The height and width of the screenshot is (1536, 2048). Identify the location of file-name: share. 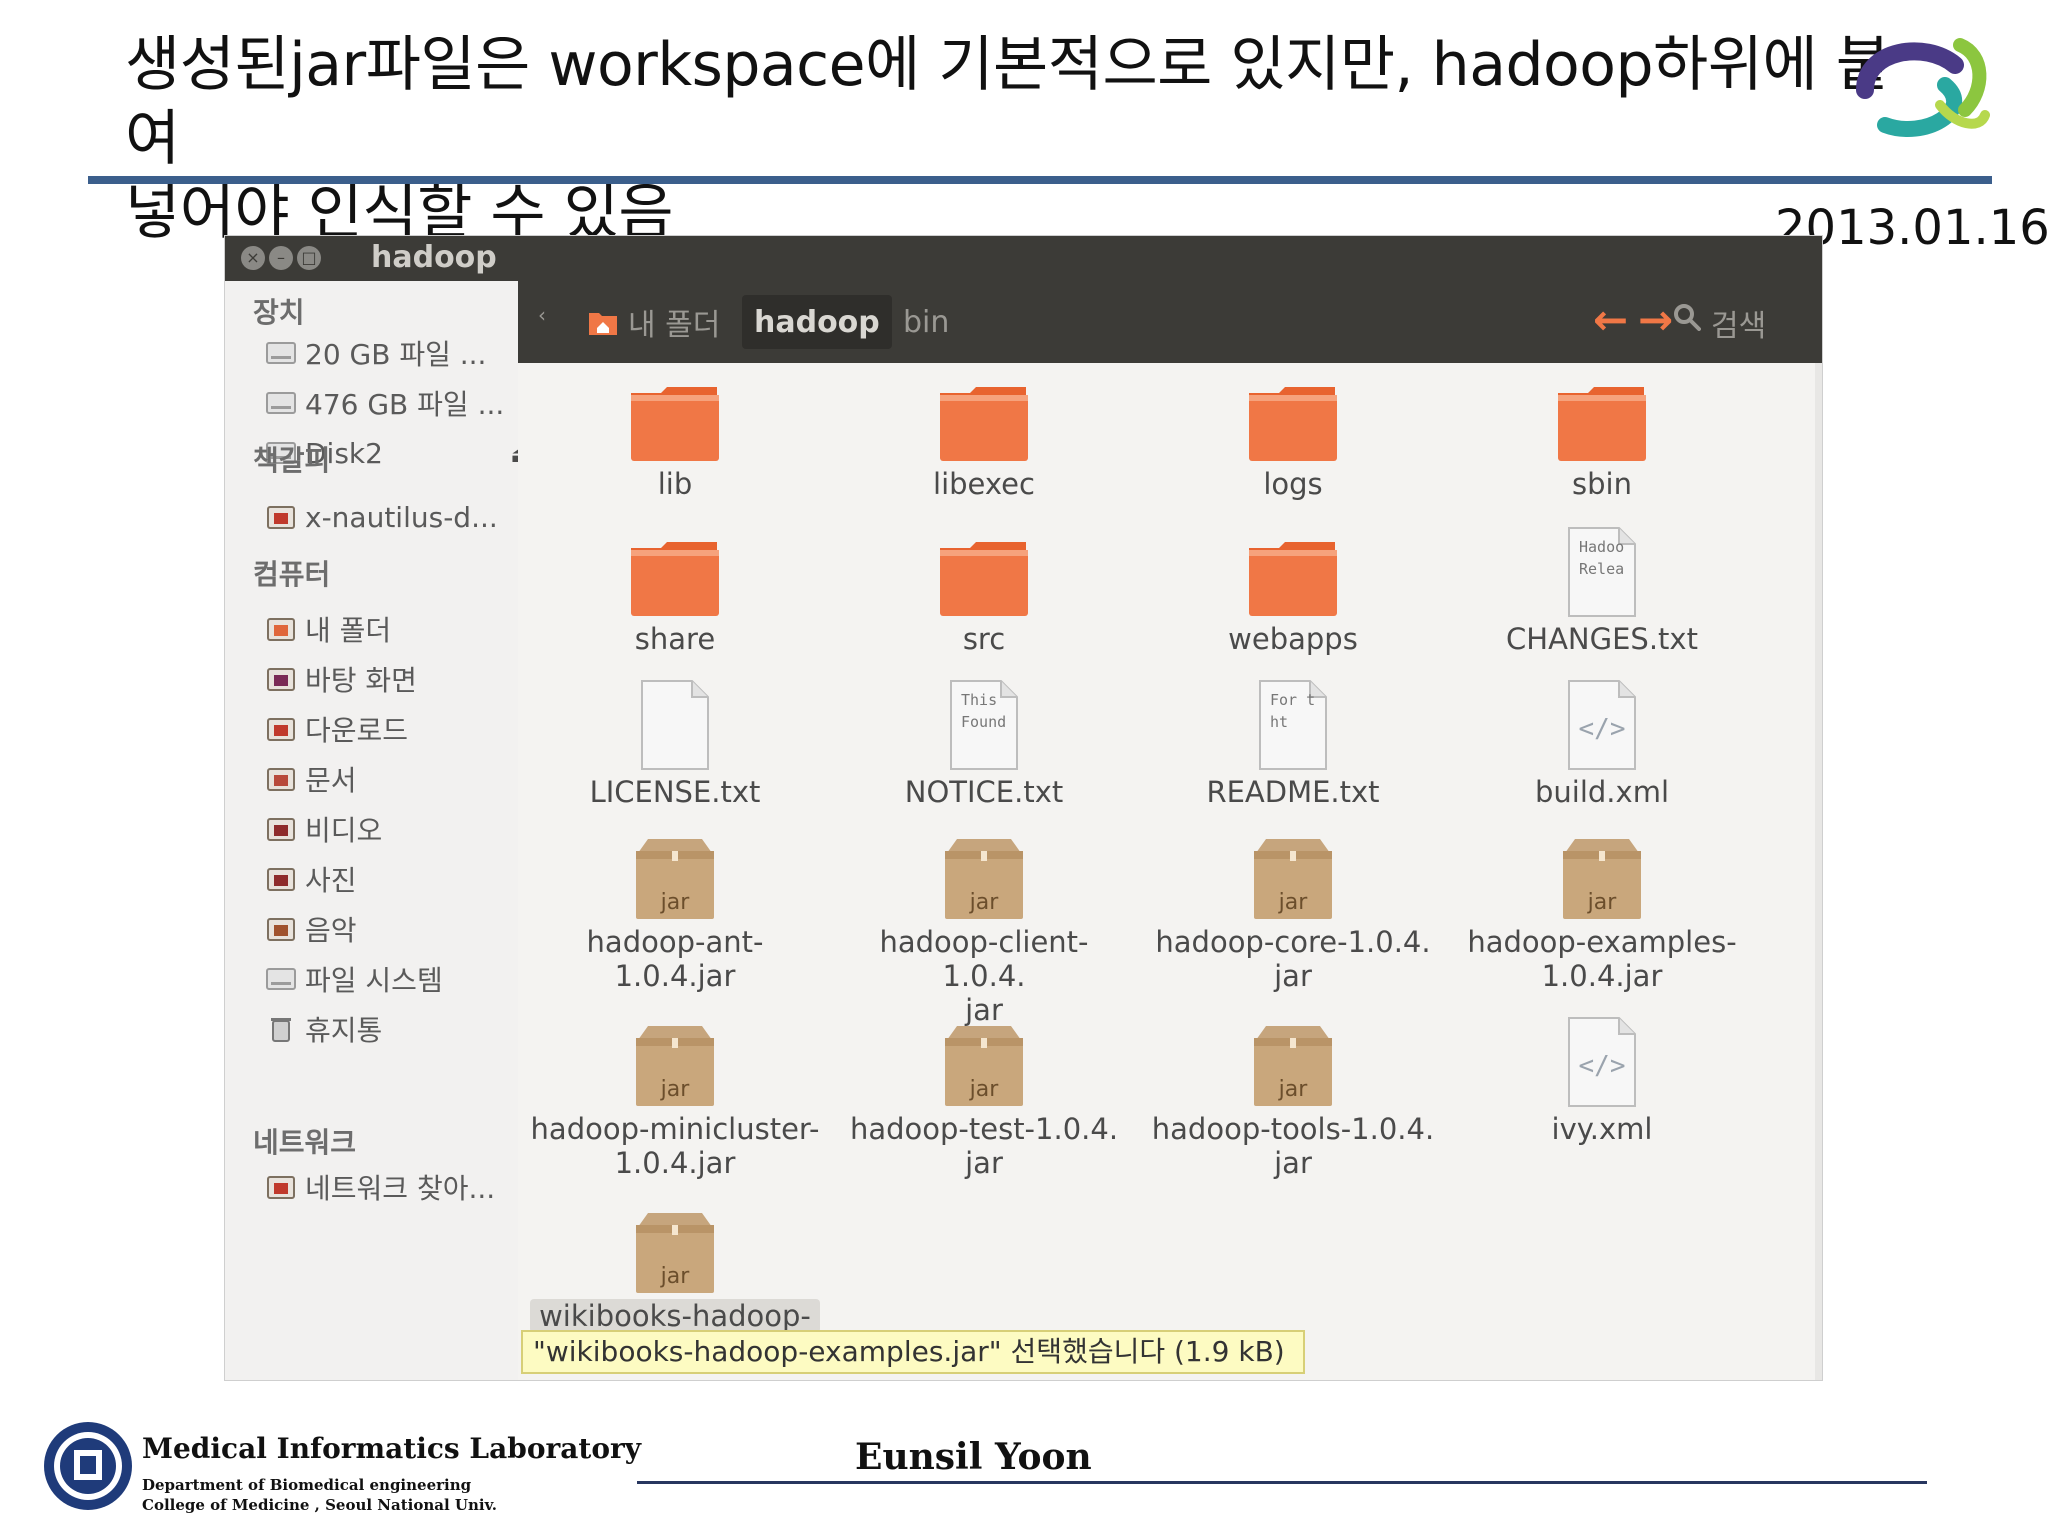
(675, 639).